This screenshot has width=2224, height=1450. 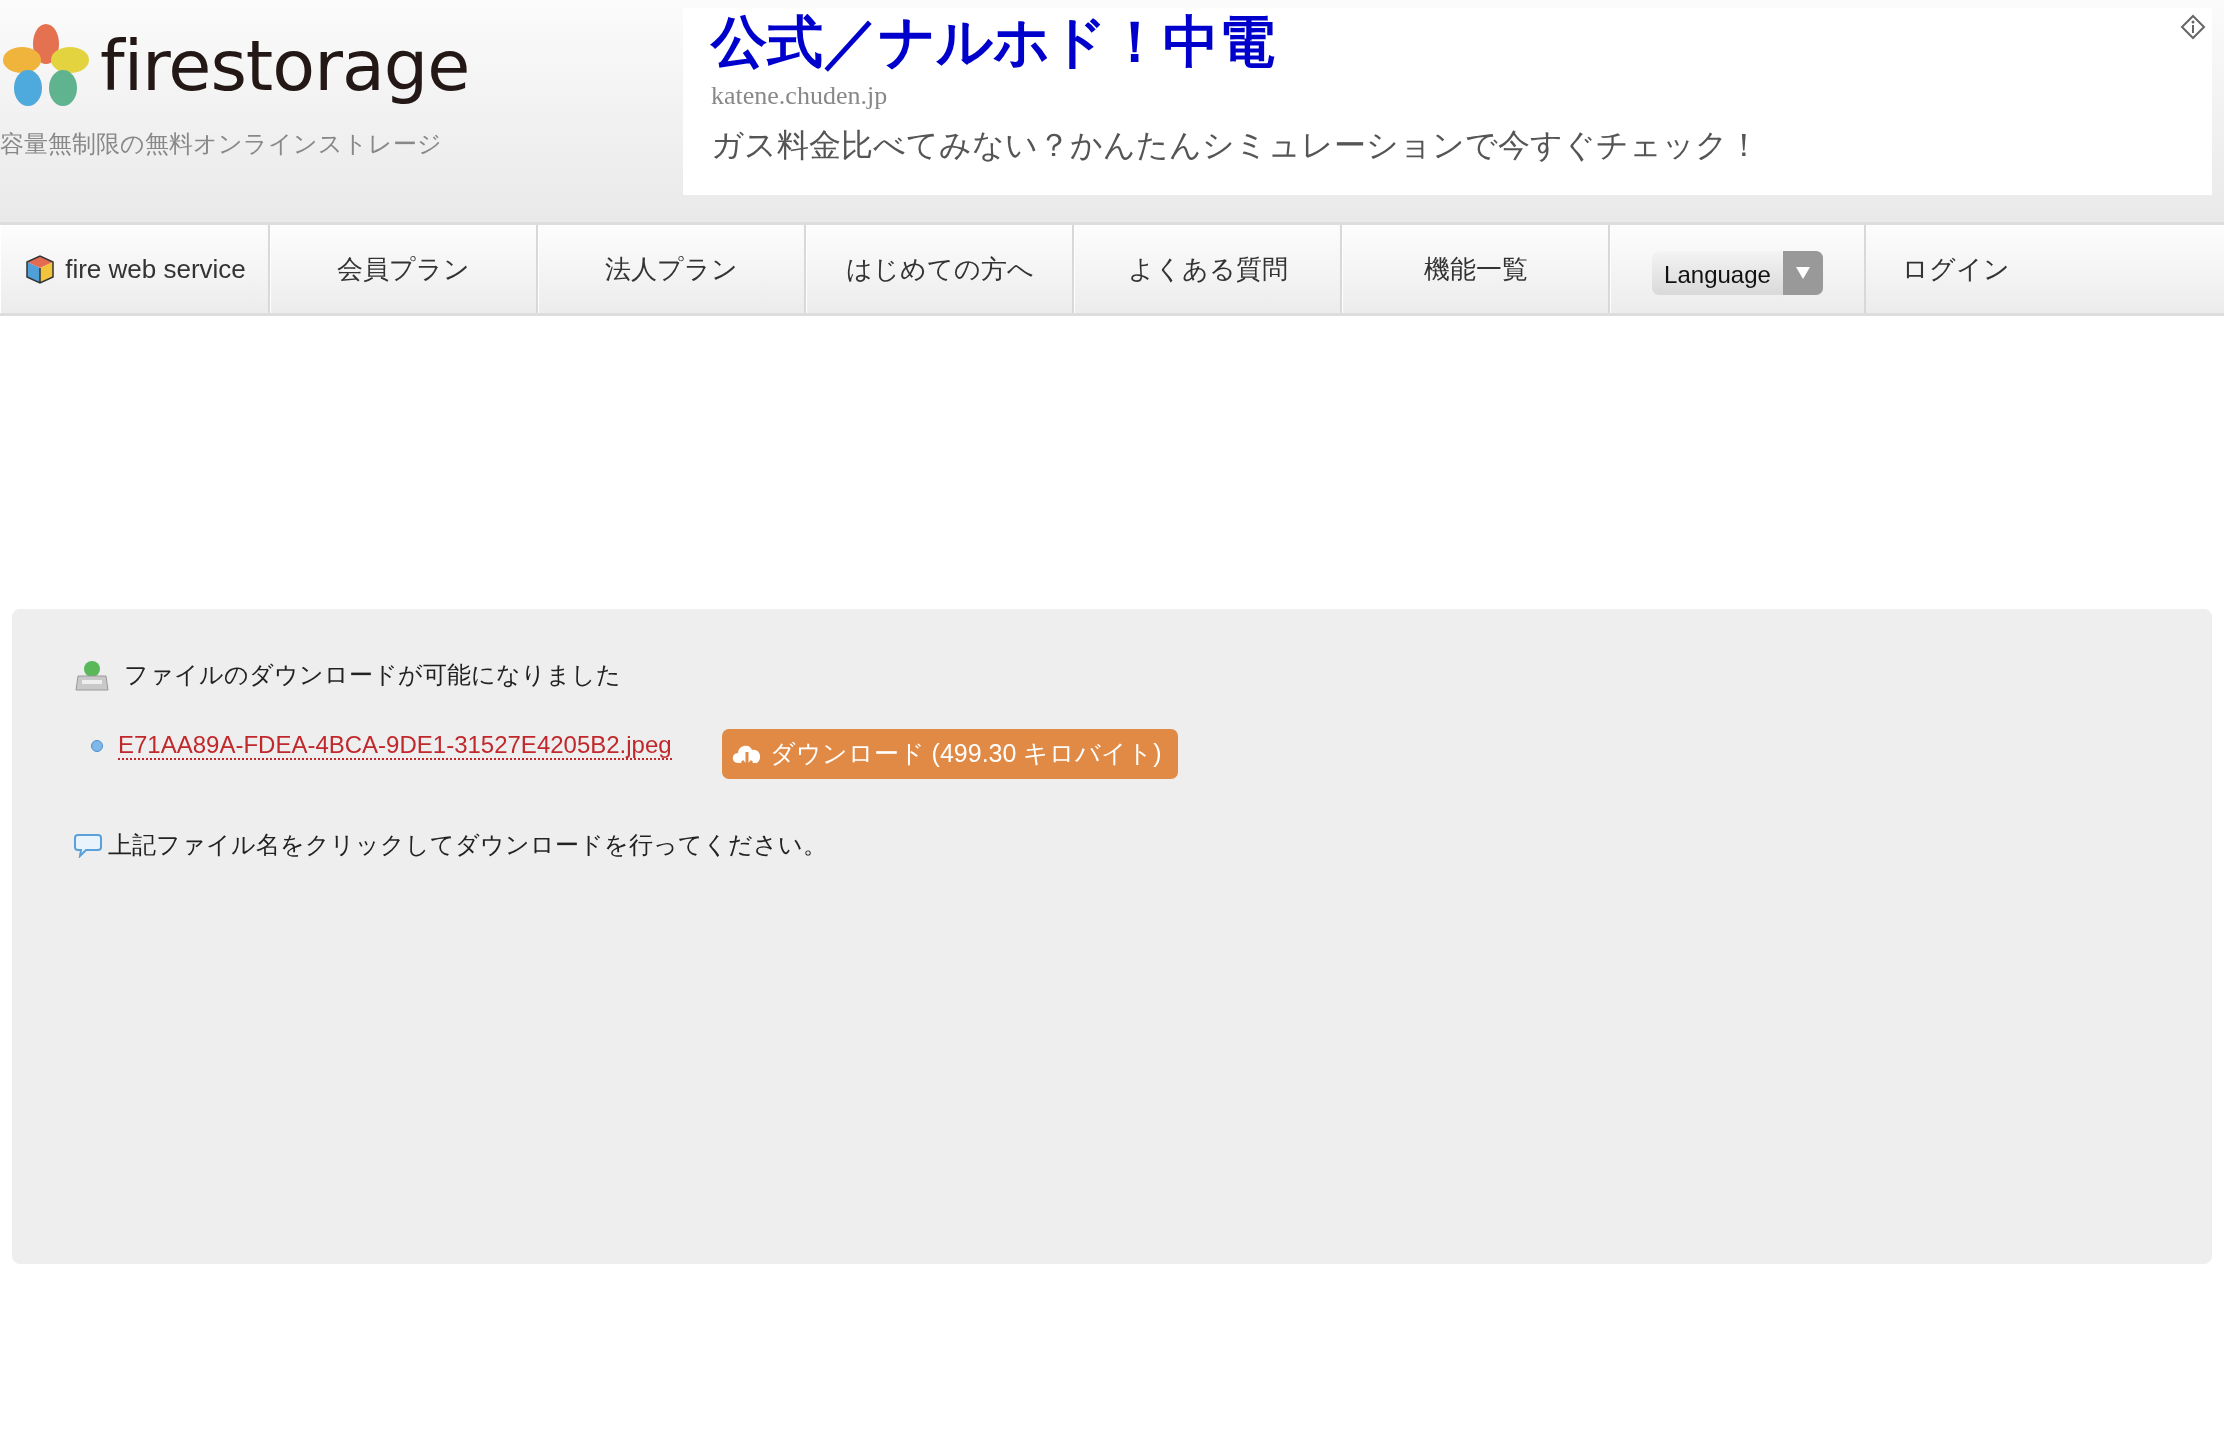 What do you see at coordinates (1461, 43) in the screenshot?
I see `ad-title: 公式／ナルホド！中電` at bounding box center [1461, 43].